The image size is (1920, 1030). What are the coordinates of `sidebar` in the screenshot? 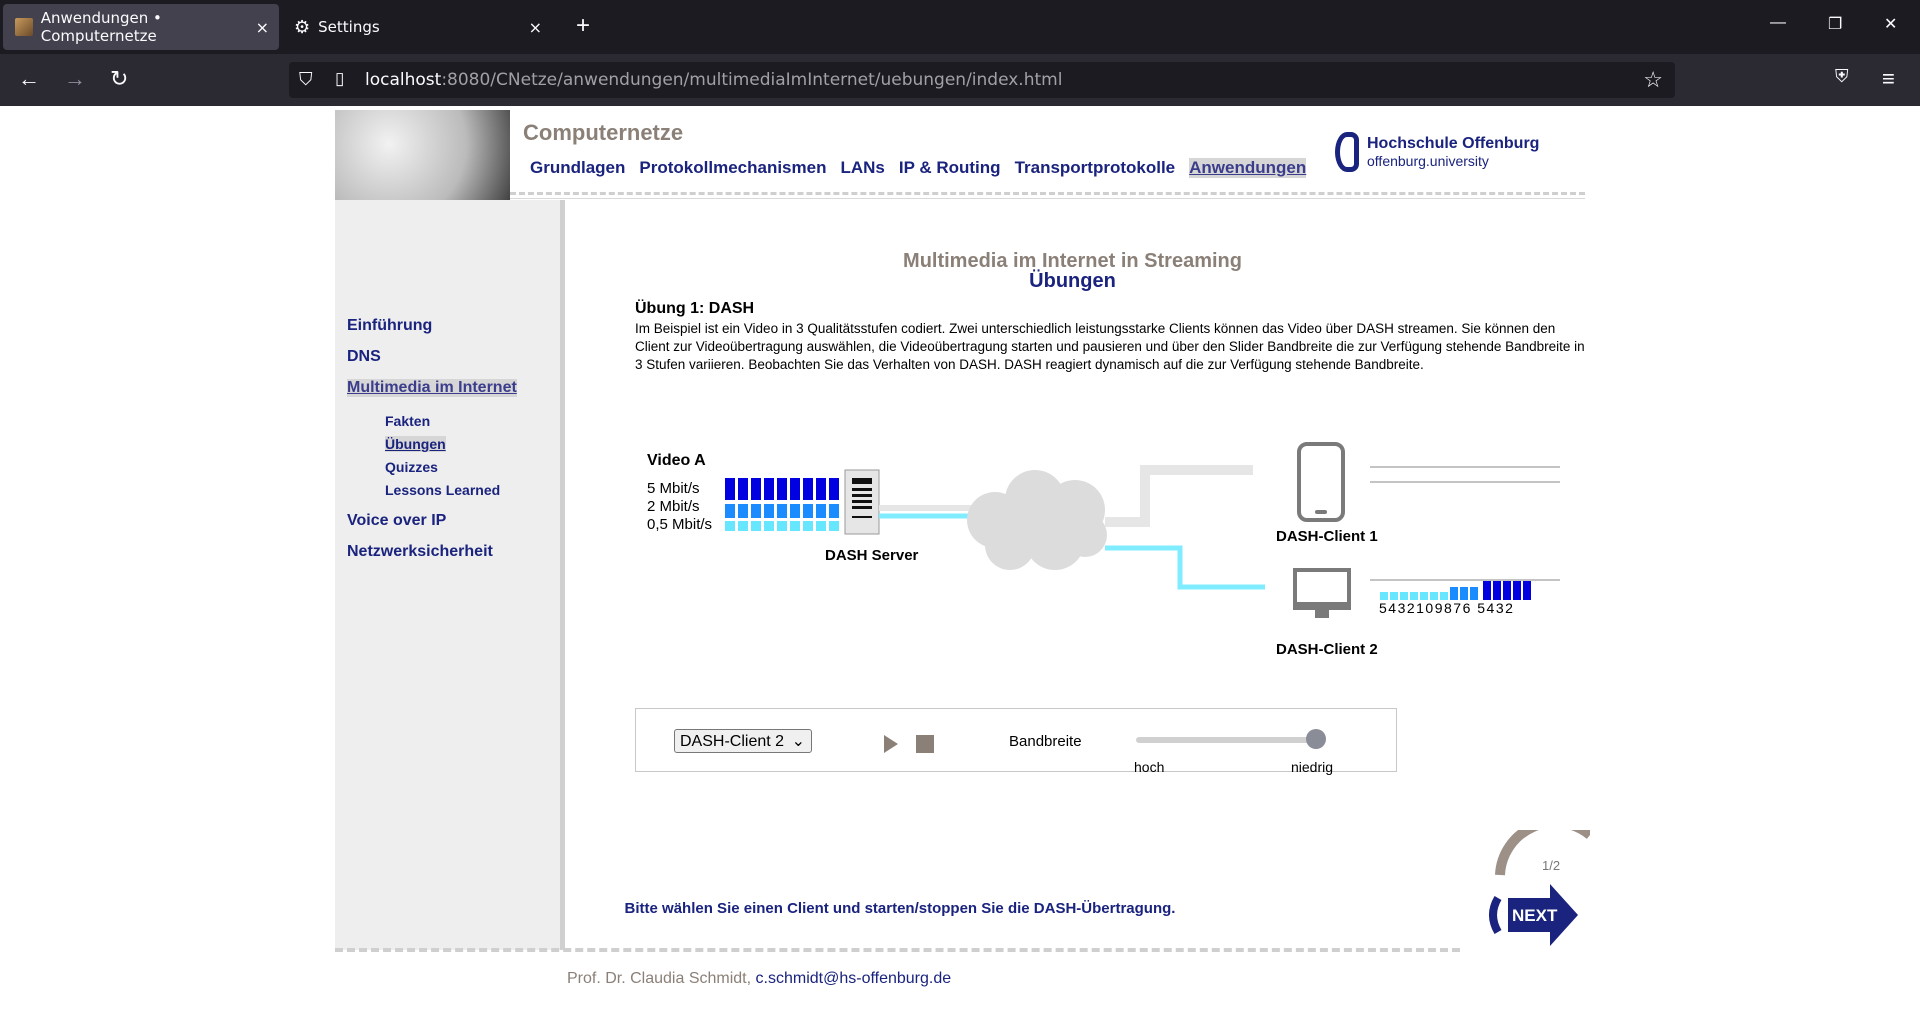 It's located at (450, 575).